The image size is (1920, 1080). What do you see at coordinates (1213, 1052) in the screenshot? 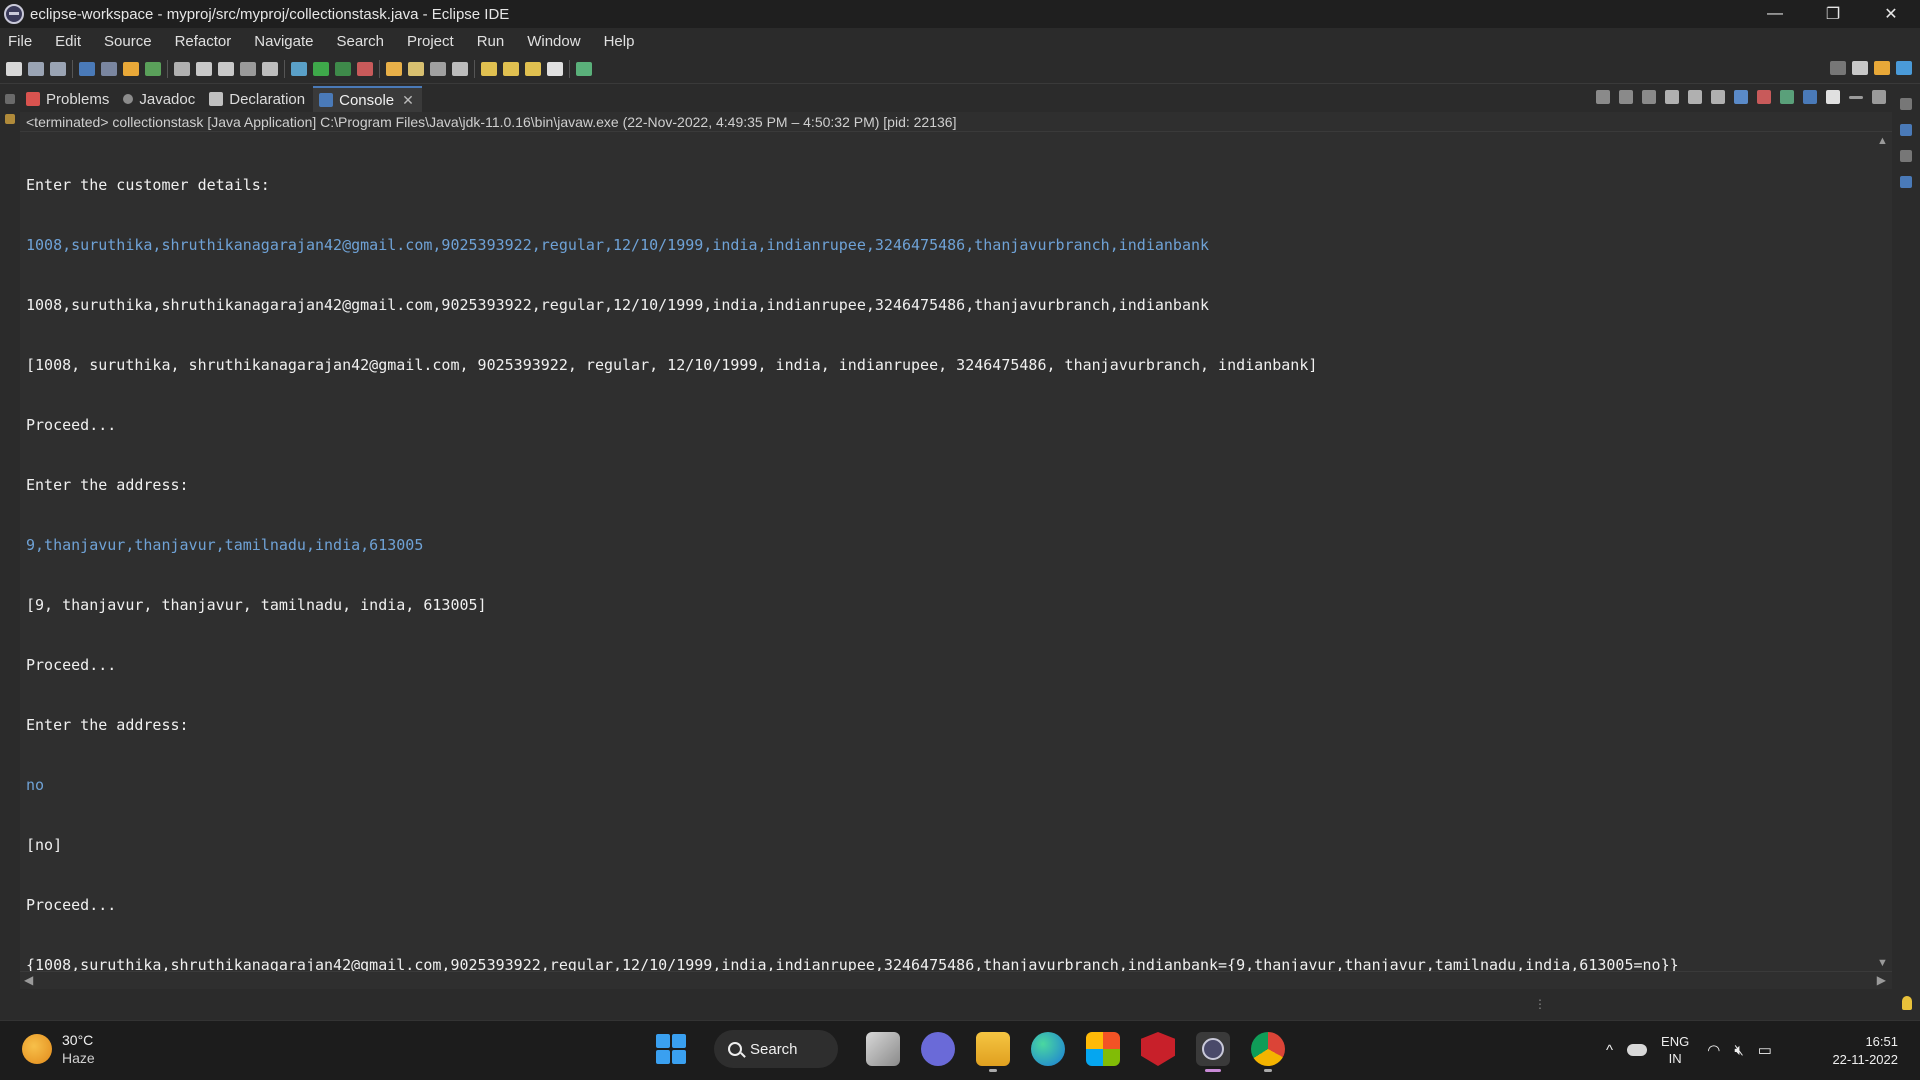
I see `eclipse-taskbar-button` at bounding box center [1213, 1052].